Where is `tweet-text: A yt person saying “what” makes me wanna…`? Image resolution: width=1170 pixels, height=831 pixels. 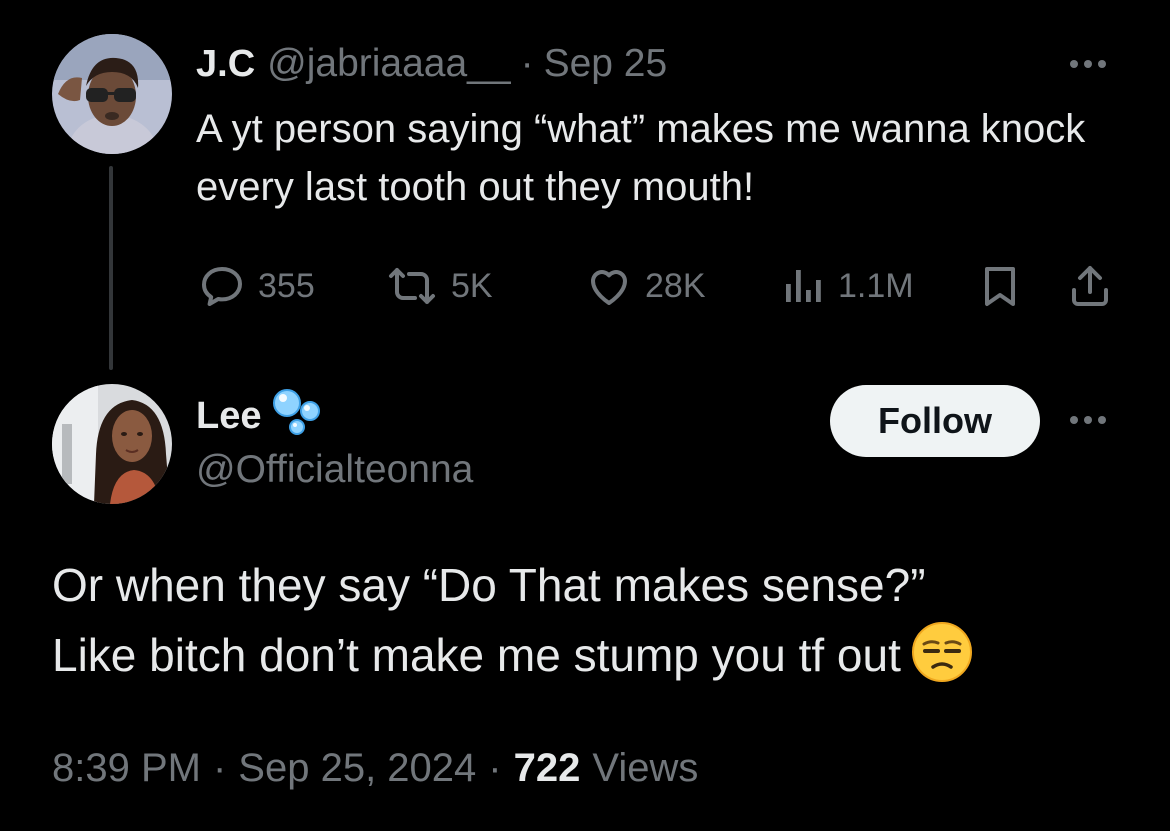 tweet-text: A yt person saying “what” makes me wanna… is located at coordinates (641, 158).